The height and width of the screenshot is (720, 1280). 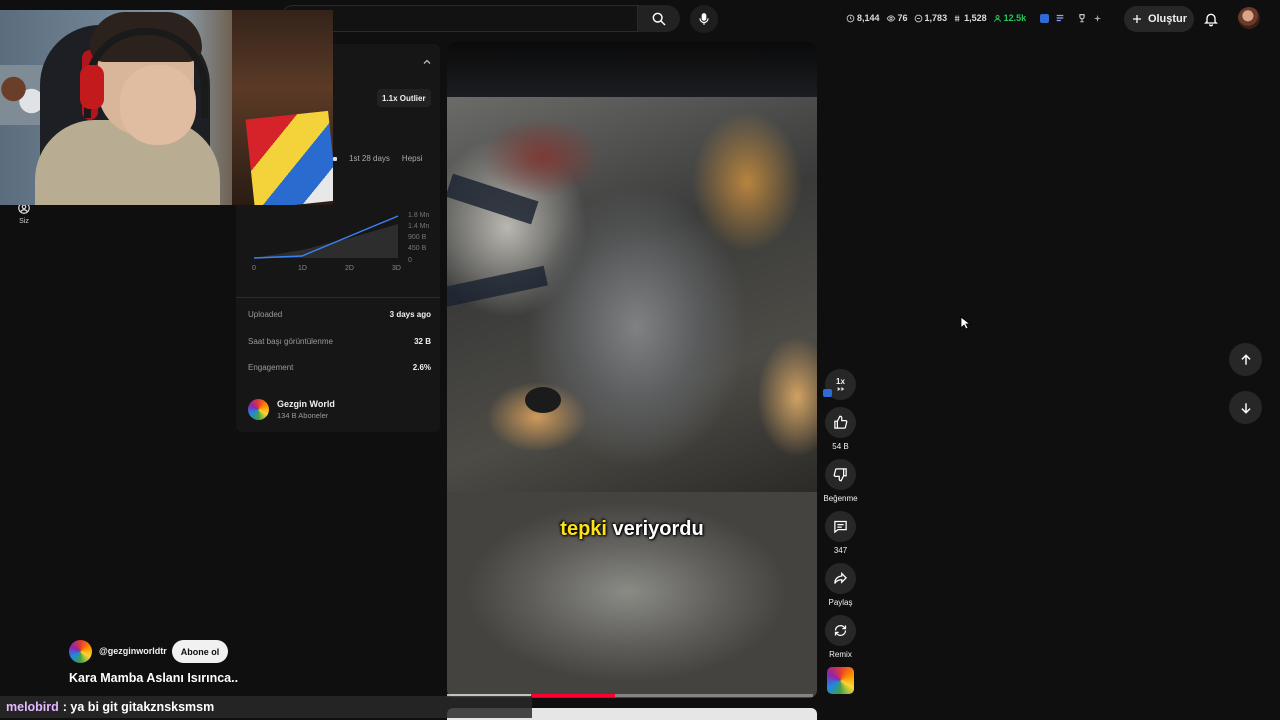 I want to click on clock-icon, so click(x=850, y=18).